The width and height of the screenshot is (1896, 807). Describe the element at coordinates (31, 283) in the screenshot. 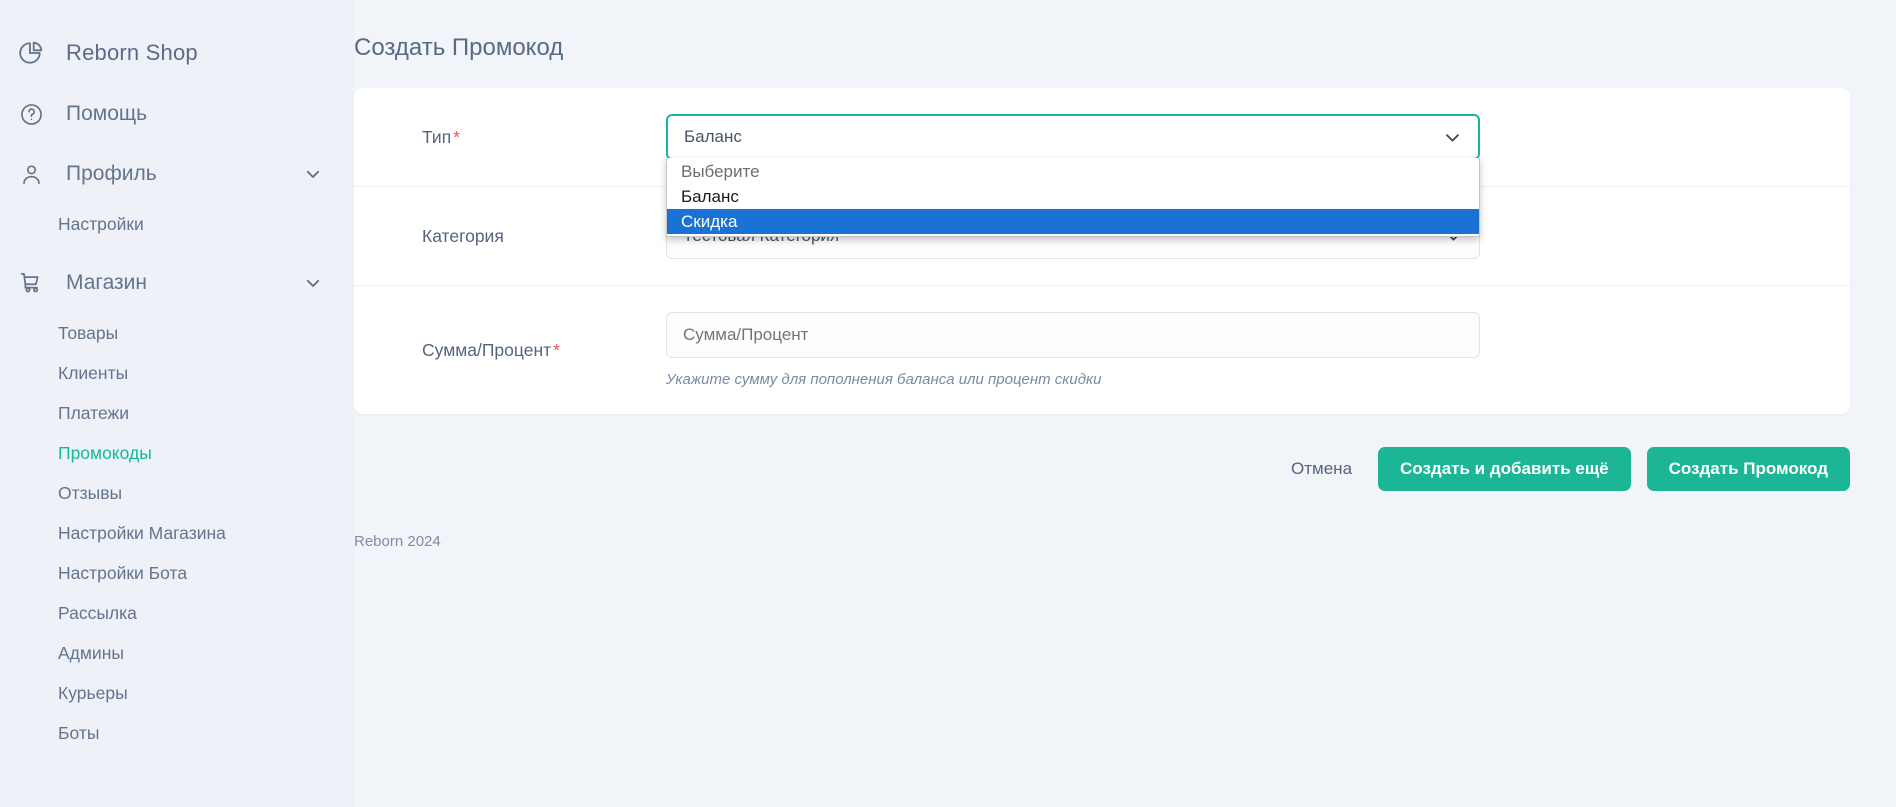

I see `shopping-cart-icon` at that location.